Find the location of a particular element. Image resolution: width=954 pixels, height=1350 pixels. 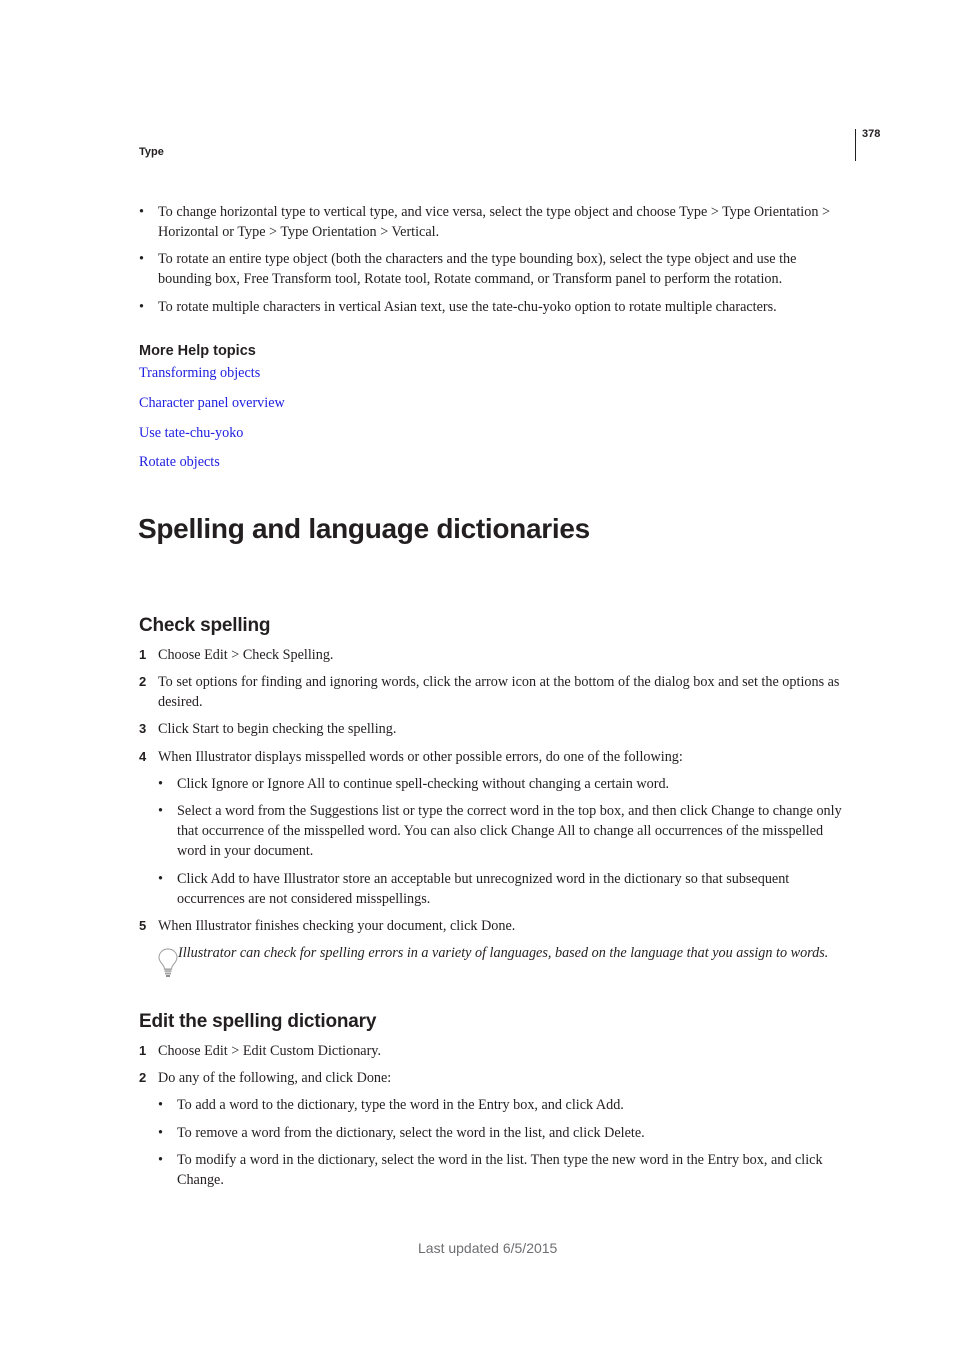

last-updated: Last updated 6/5/2015 is located at coordinates (488, 1248).